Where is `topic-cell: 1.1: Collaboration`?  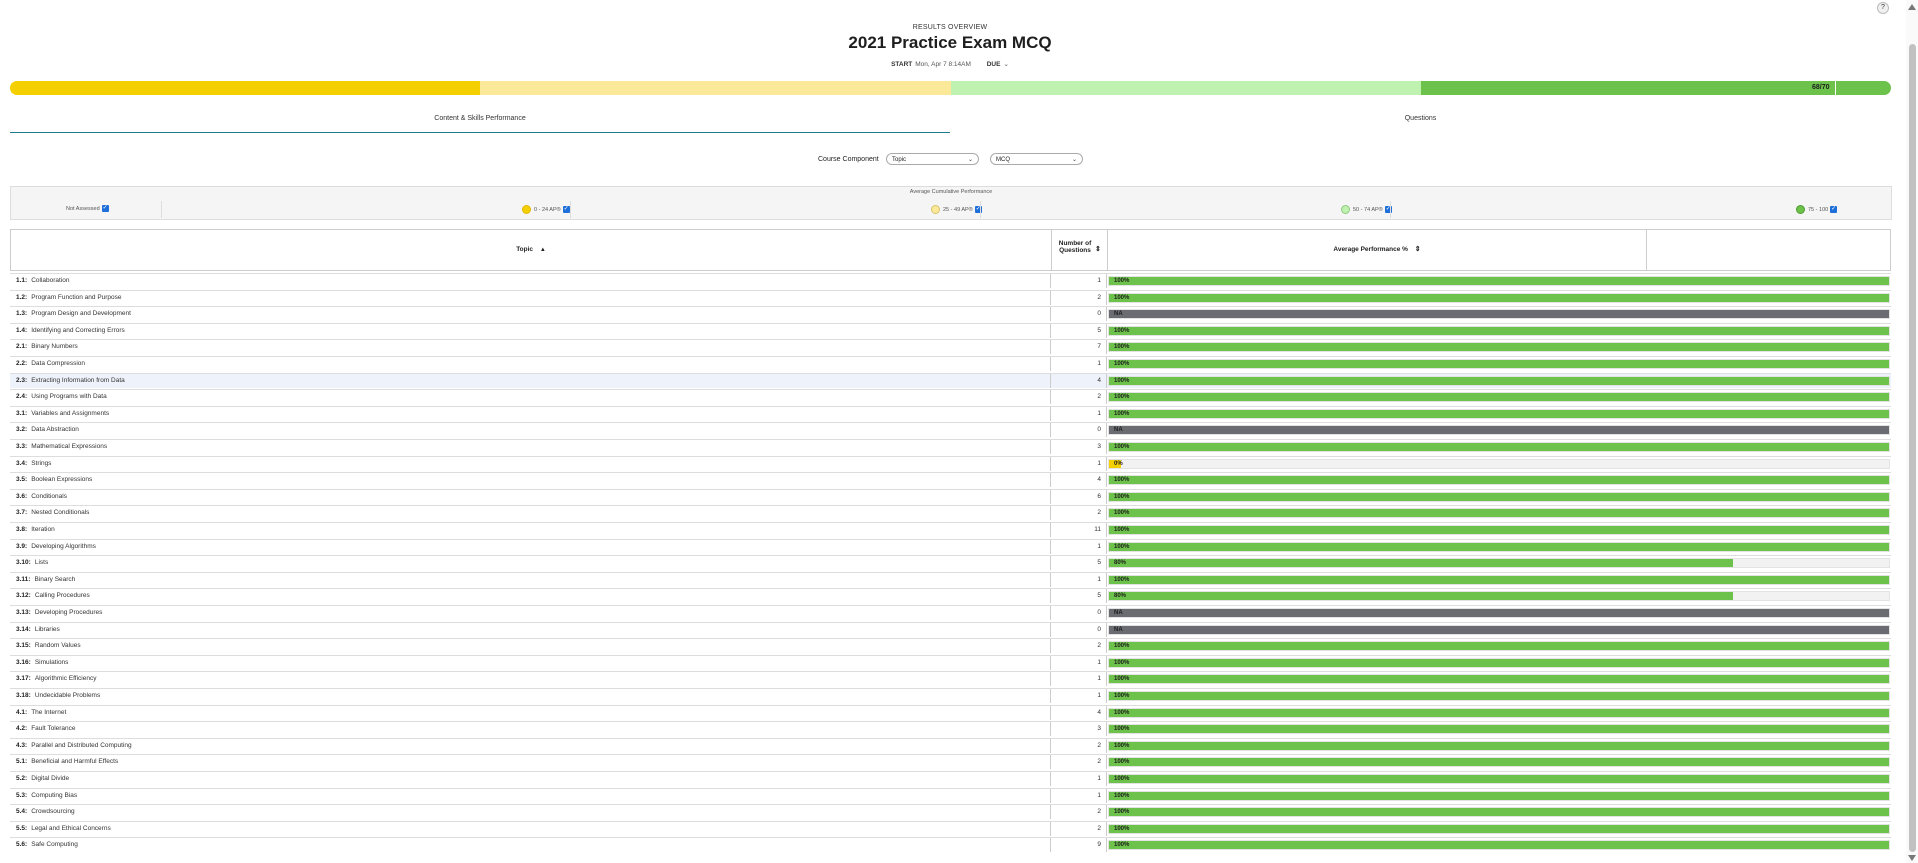
topic-cell: 1.1: Collaboration is located at coordinates (43, 280).